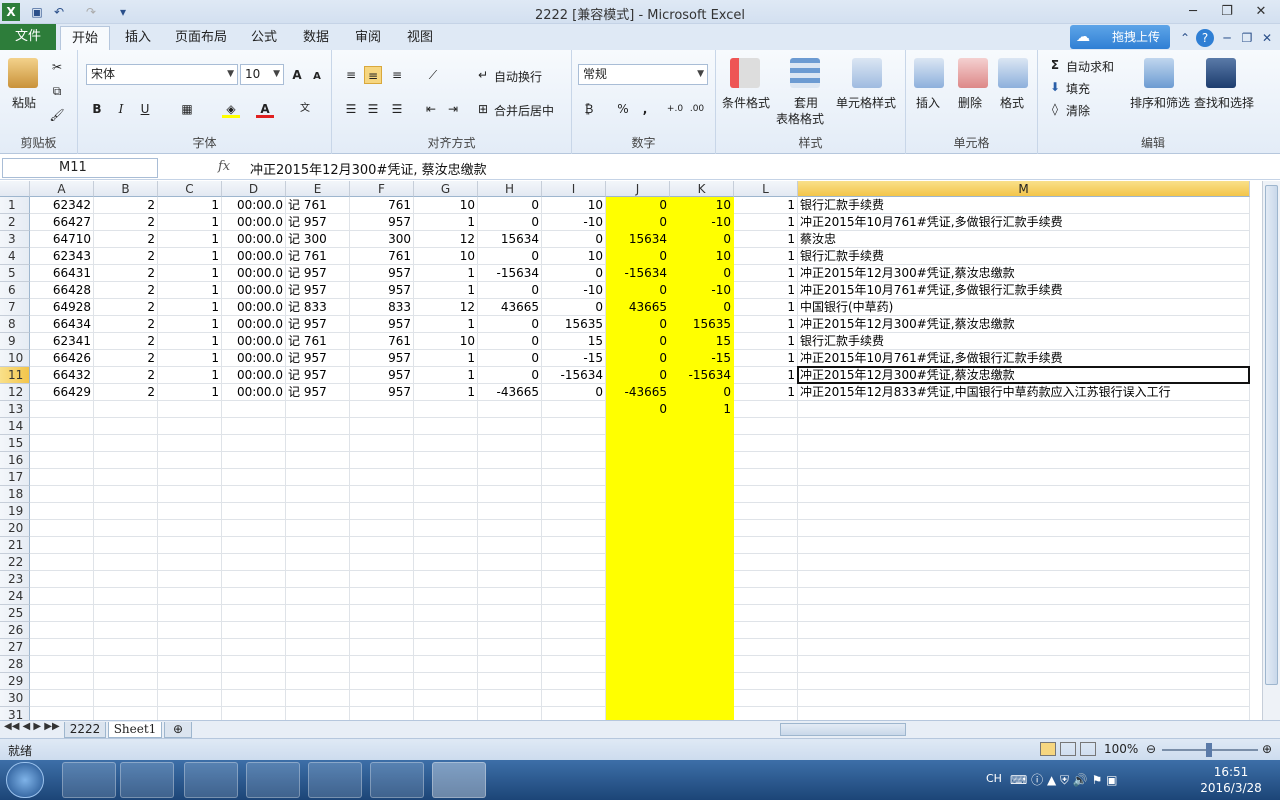 The height and width of the screenshot is (800, 1280). Describe the element at coordinates (15, 290) in the screenshot. I see `row-header: 6` at that location.